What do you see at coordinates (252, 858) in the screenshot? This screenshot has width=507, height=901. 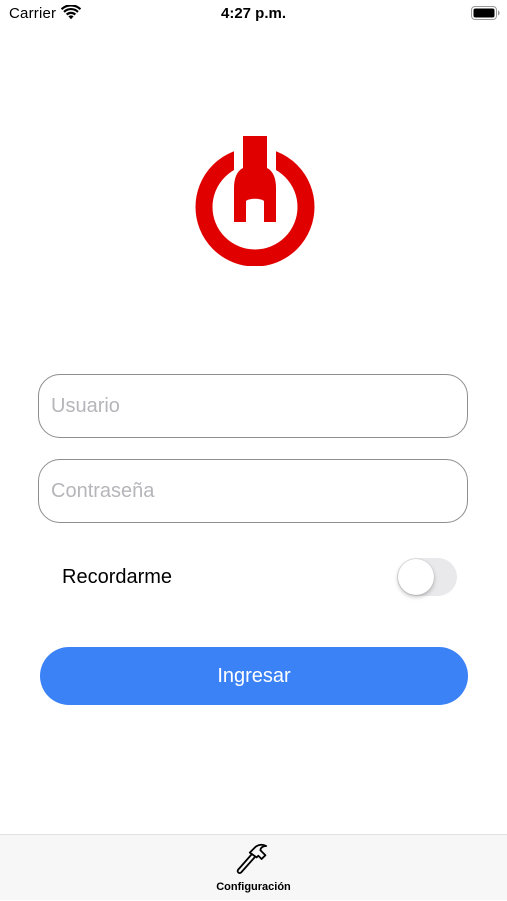 I see `hammer-icon` at bounding box center [252, 858].